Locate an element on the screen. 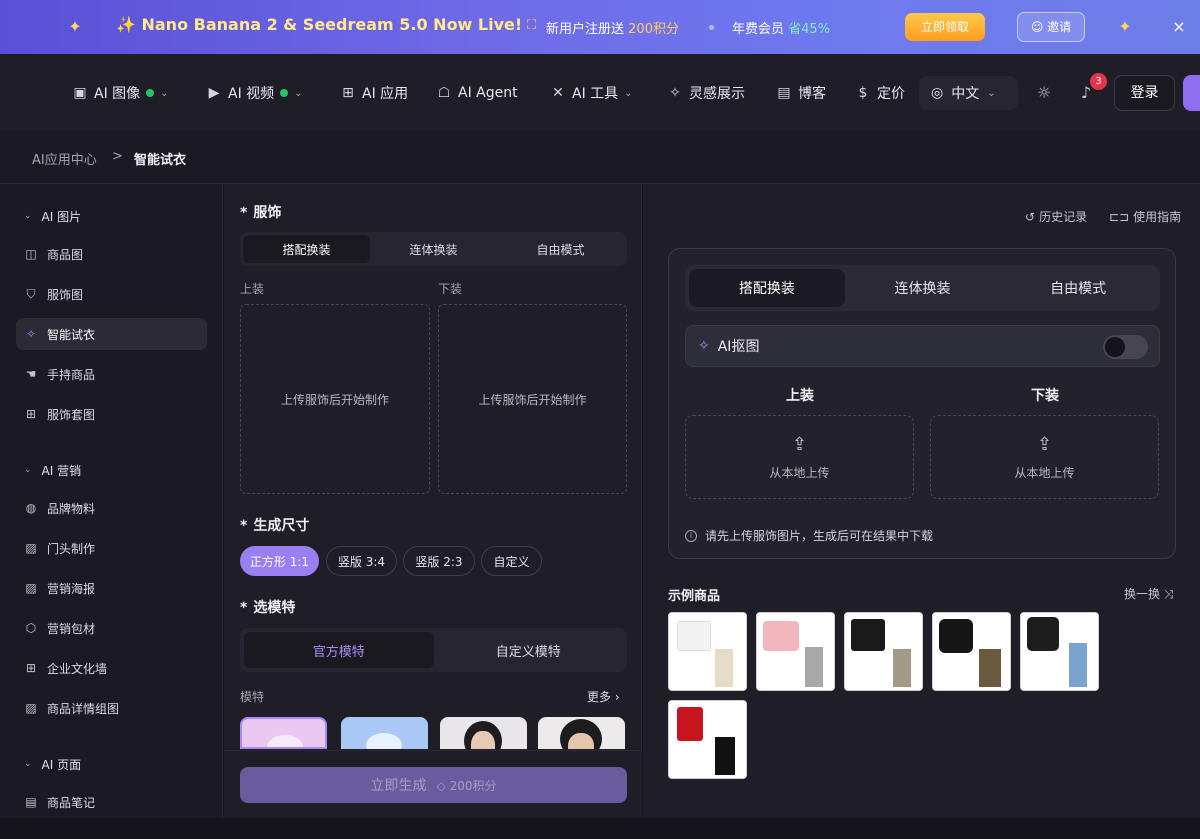 The image size is (1200, 839). grid-icon: ⊞ is located at coordinates (31, 414).